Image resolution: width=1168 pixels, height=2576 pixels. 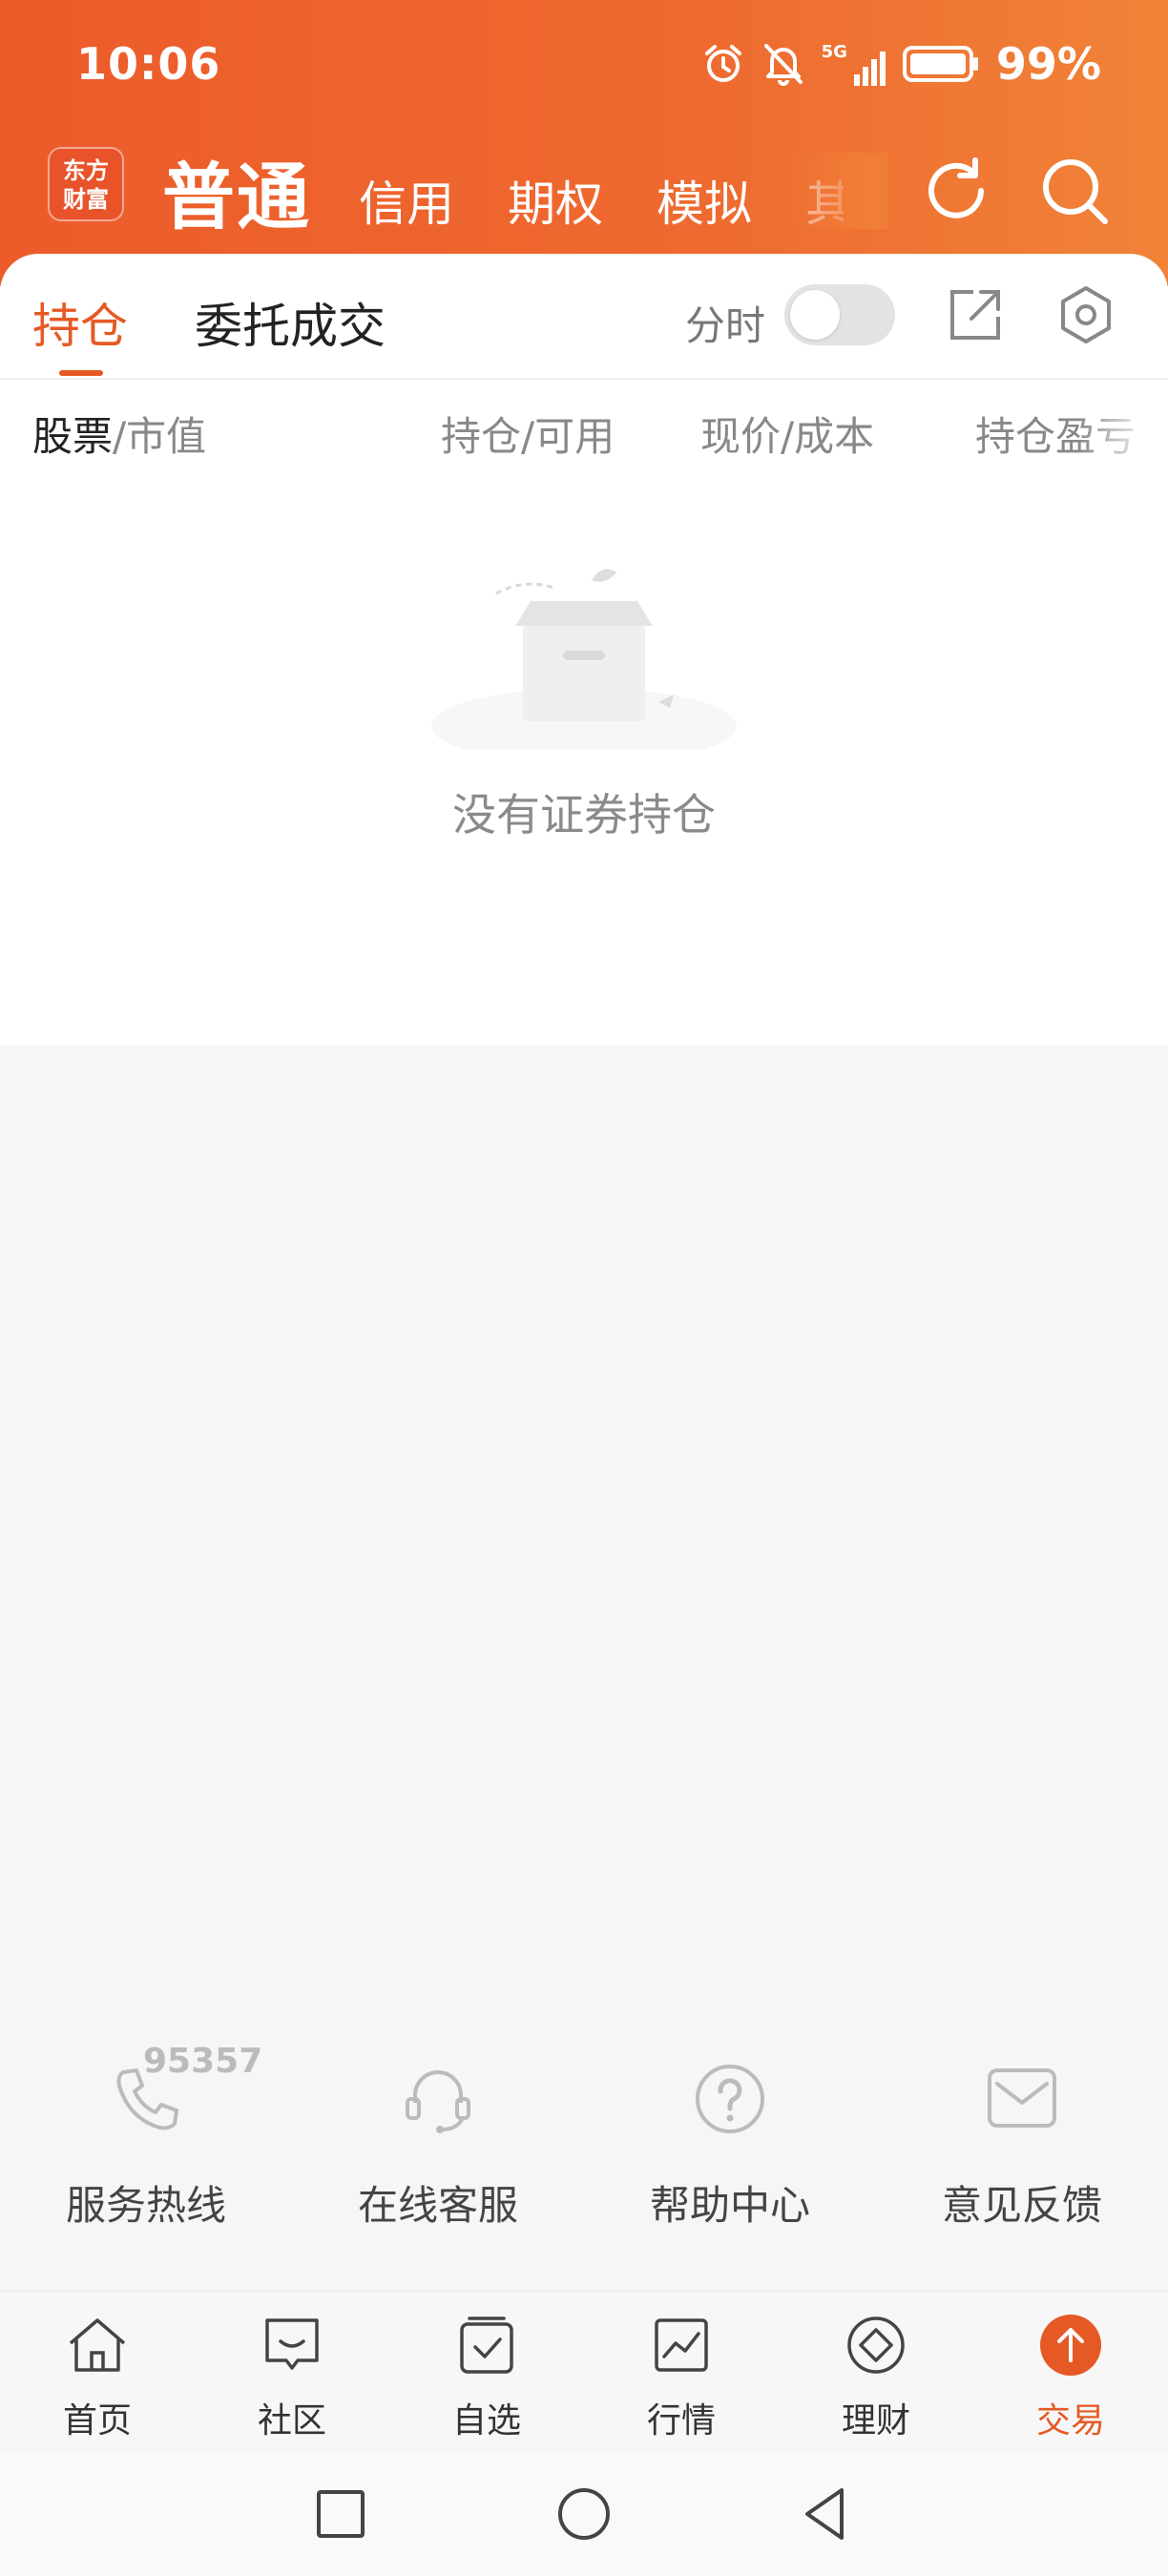 I want to click on signal-indicator: 5G, so click(x=854, y=64).